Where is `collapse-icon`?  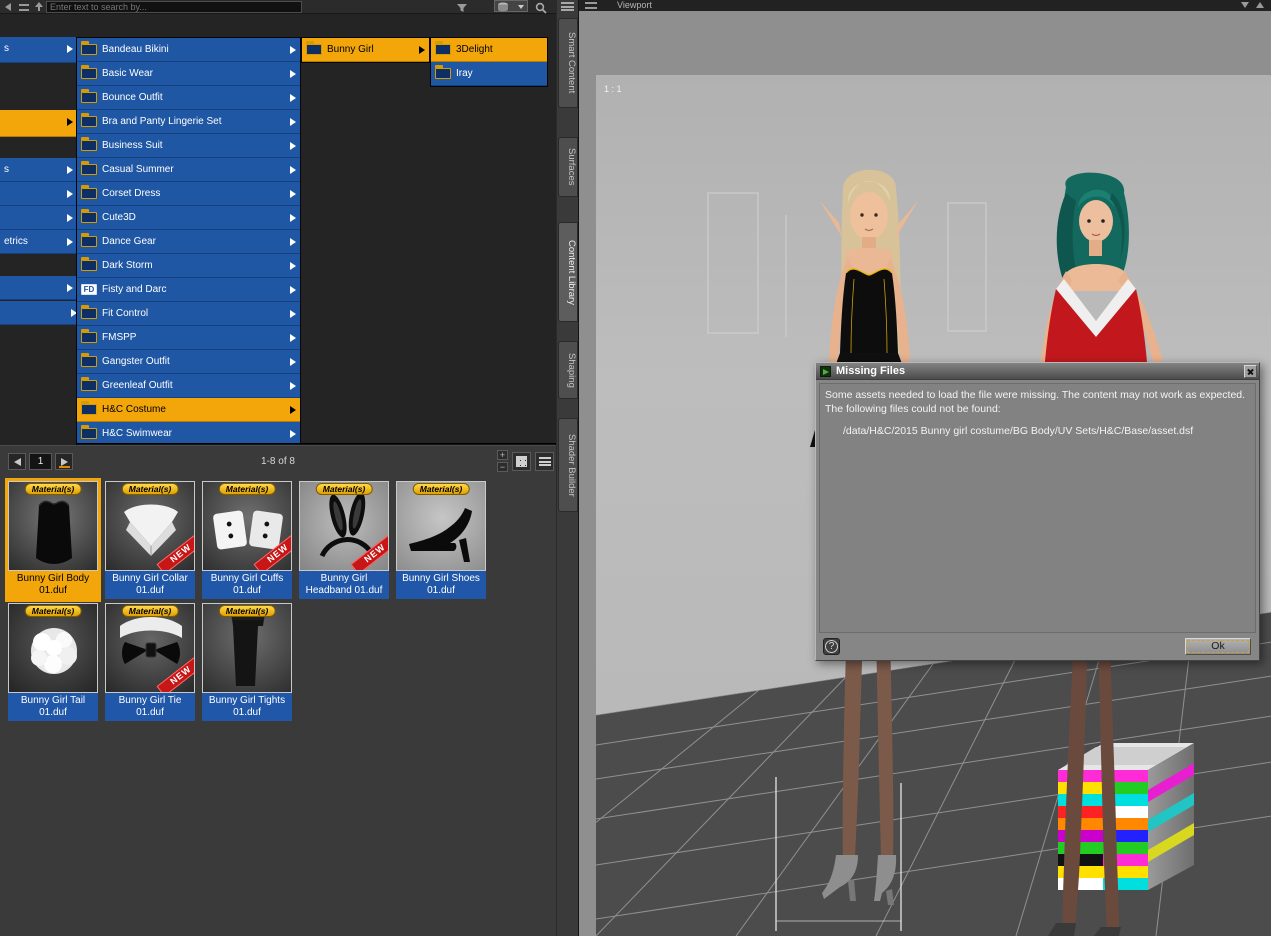 collapse-icon is located at coordinates (1246, 5).